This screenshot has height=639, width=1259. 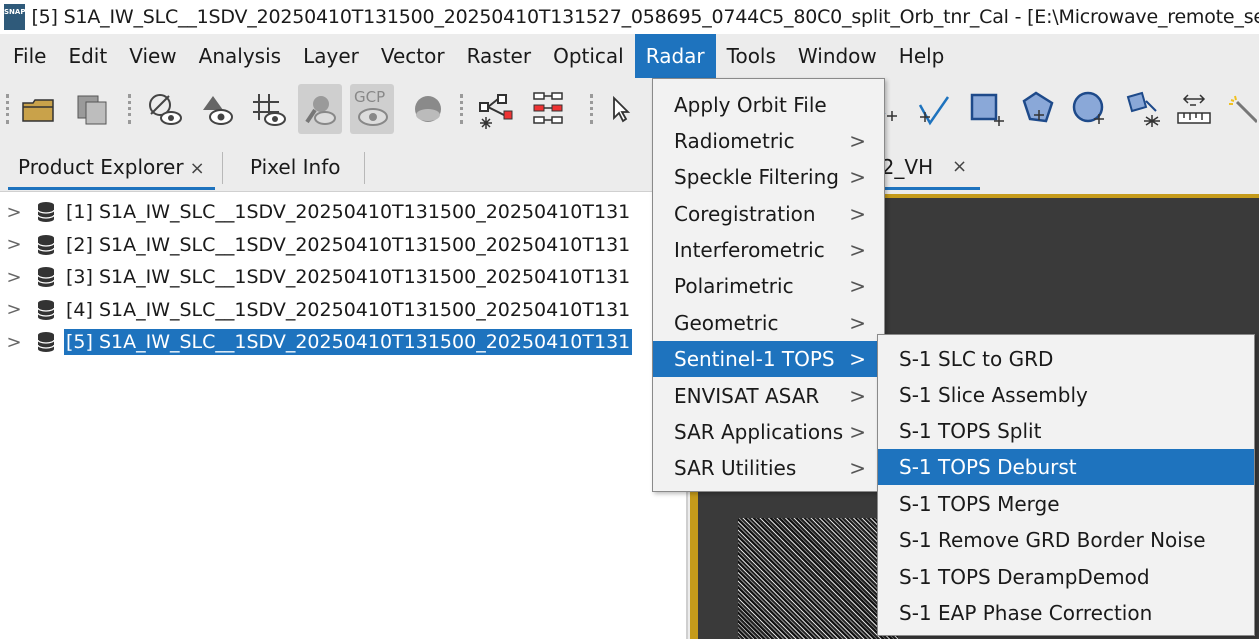 I want to click on mask-view-icon, so click(x=216, y=109).